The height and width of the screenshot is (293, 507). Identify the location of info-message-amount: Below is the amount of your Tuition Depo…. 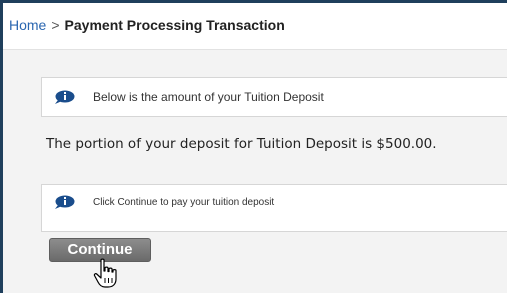
(274, 97).